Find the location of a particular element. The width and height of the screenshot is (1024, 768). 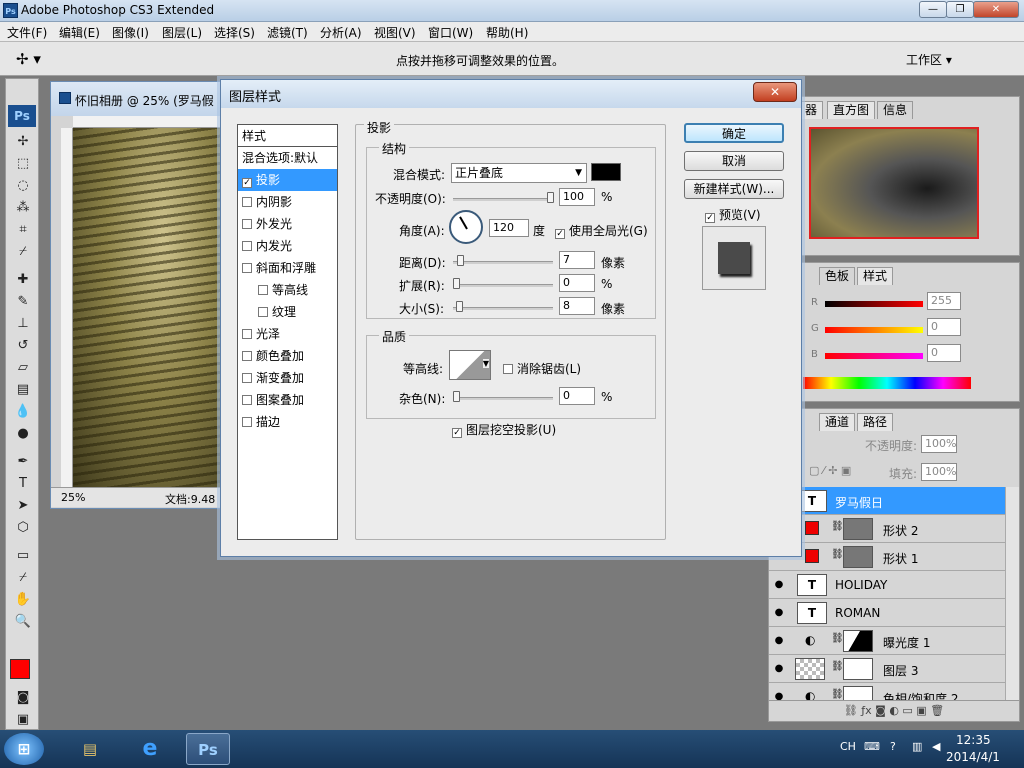

move-tool-preset-icon: ✢ ▾ is located at coordinates (28, 59).